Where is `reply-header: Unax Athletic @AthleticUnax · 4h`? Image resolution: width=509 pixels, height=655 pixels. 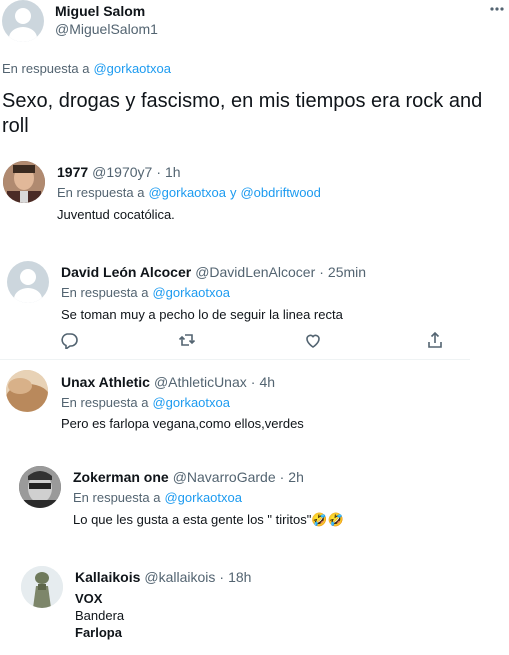
reply-header: Unax Athletic @AthleticUnax · 4h is located at coordinates (170, 382).